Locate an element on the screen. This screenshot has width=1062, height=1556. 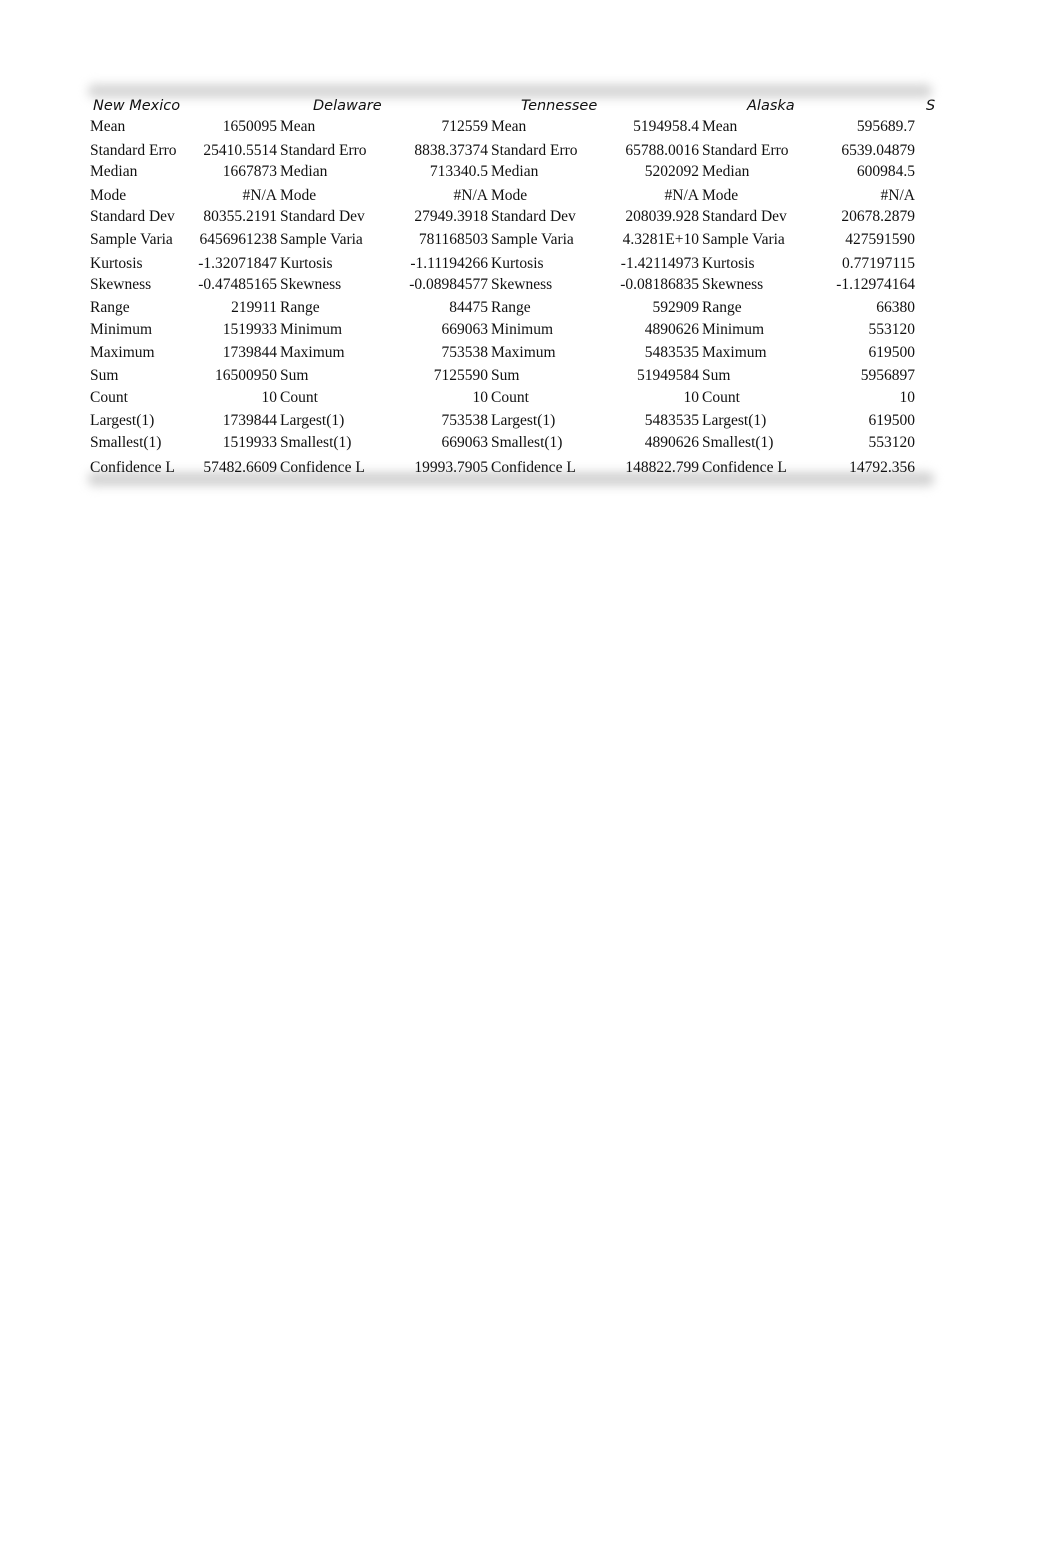
row-value: -1.42114973 is located at coordinates (659, 263).